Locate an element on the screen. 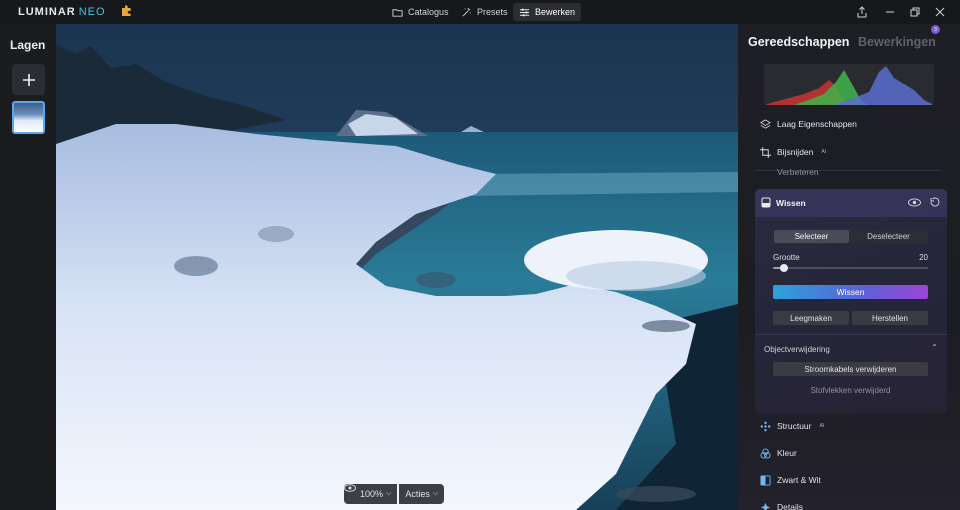 This screenshot has height=510, width=960. histogram is located at coordinates (849, 84).